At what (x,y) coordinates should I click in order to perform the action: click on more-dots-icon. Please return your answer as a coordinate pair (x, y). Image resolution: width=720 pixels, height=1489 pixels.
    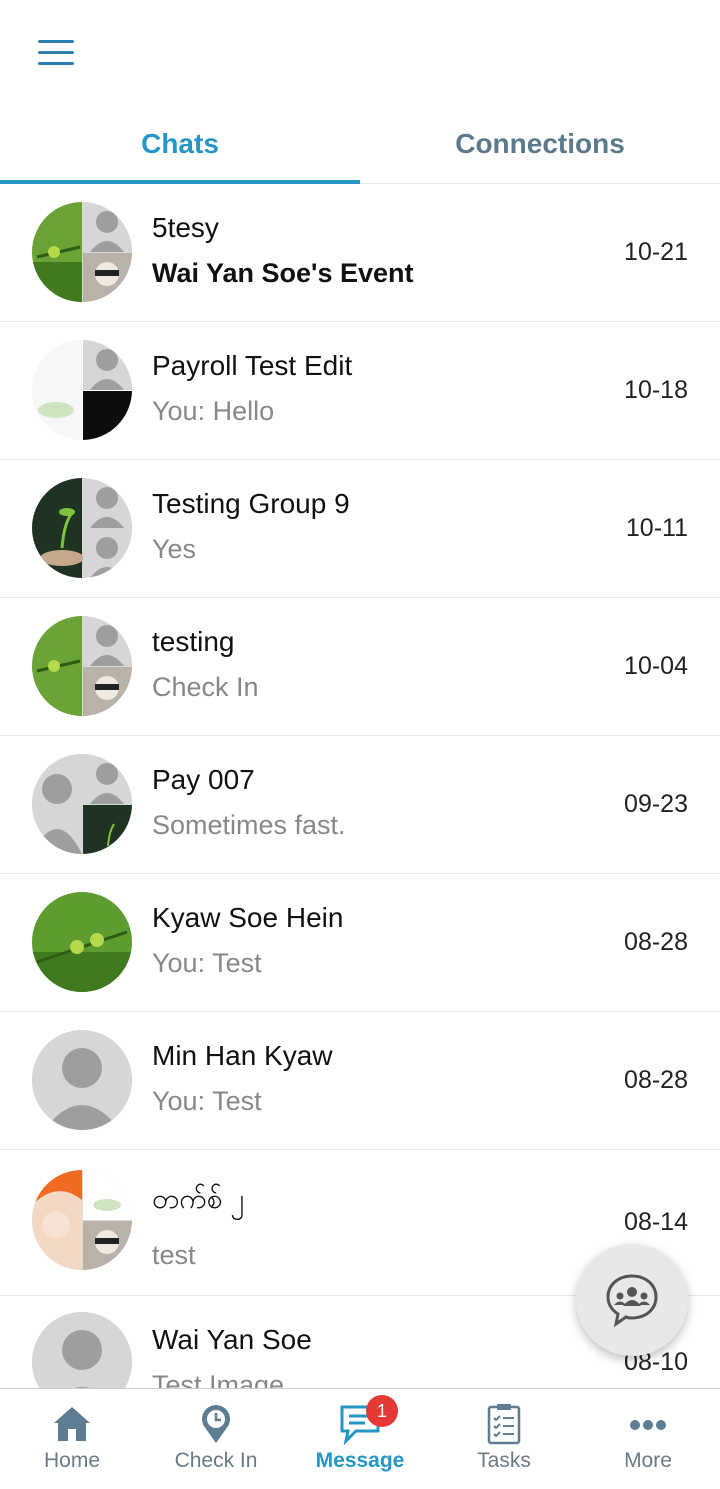
    Looking at the image, I should click on (648, 1425).